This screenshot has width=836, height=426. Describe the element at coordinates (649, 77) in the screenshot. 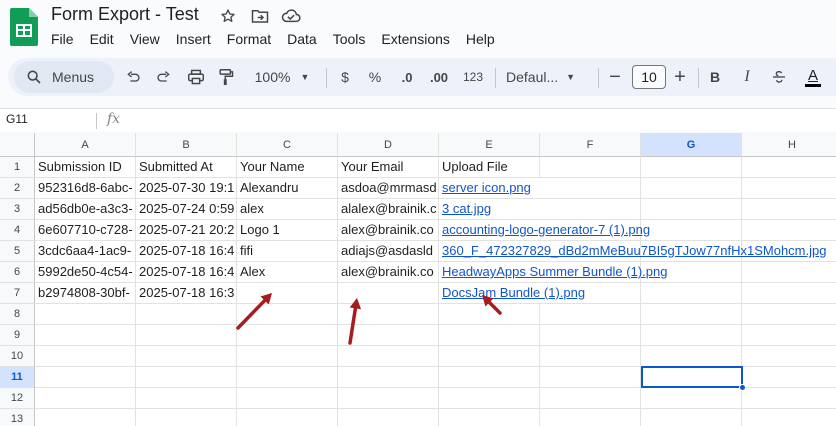

I see `font-size-input: 10` at that location.